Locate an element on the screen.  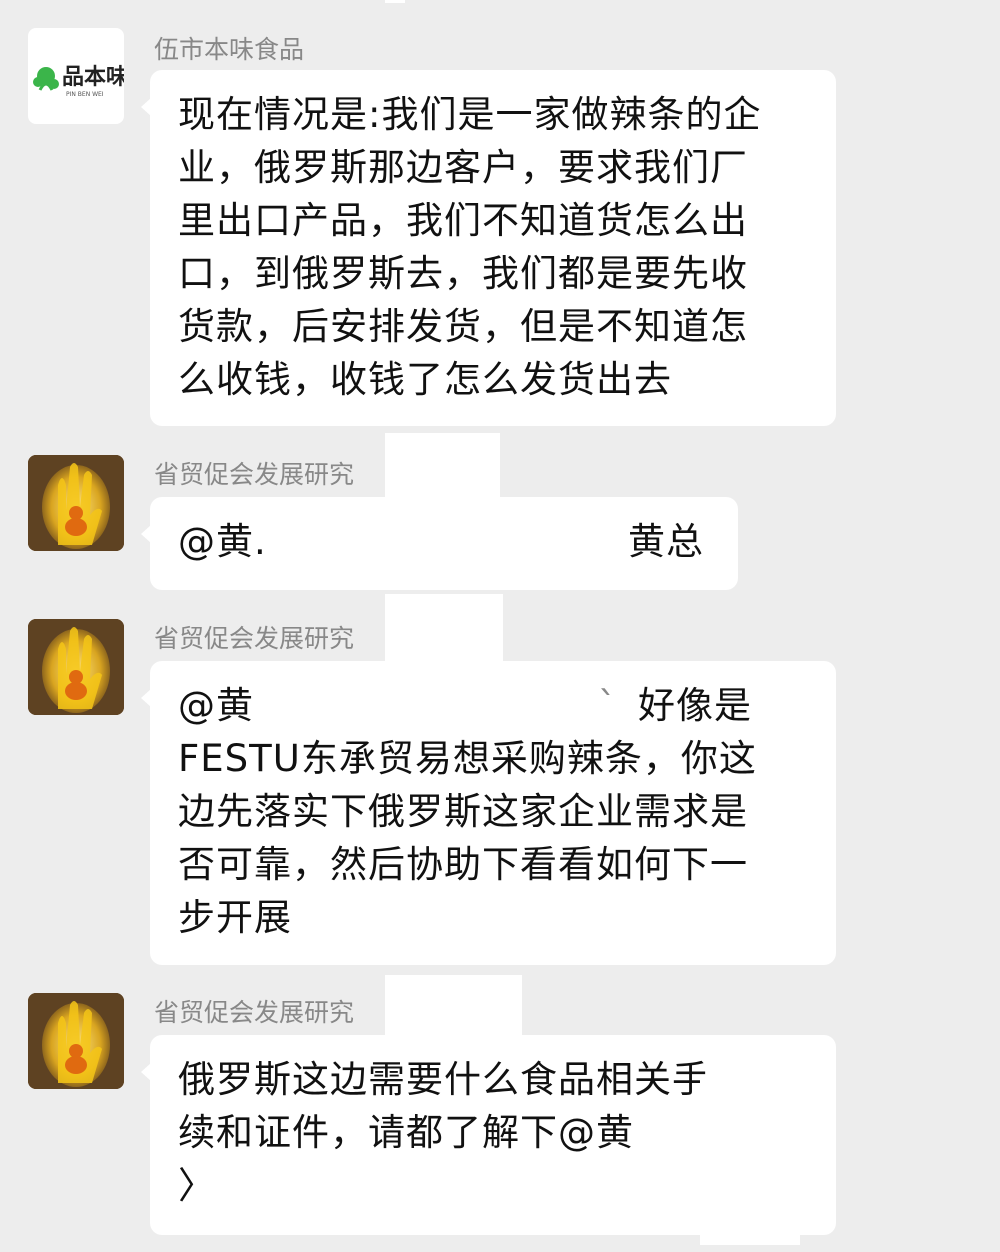
message-bubble: @黄. 黄总 is located at coordinates (439, 543).